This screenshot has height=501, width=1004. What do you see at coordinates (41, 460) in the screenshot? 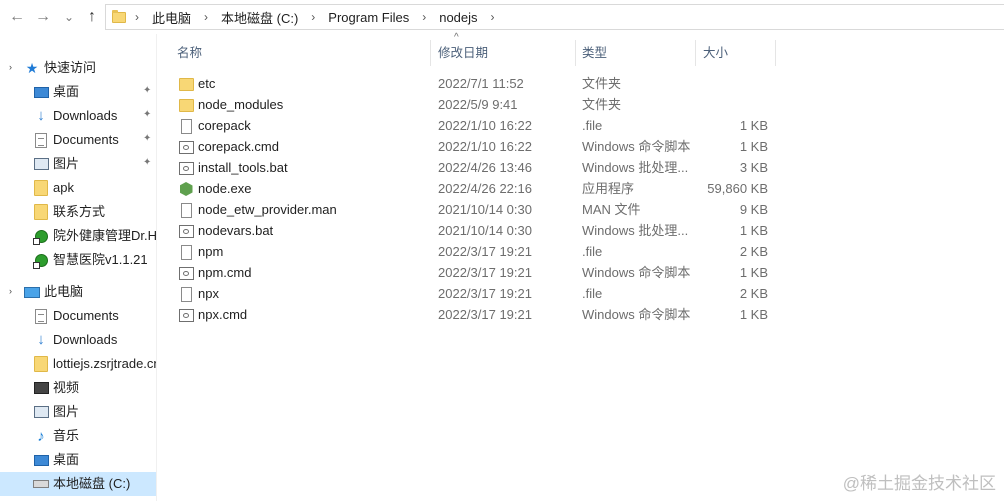
I see `desktop-icon` at bounding box center [41, 460].